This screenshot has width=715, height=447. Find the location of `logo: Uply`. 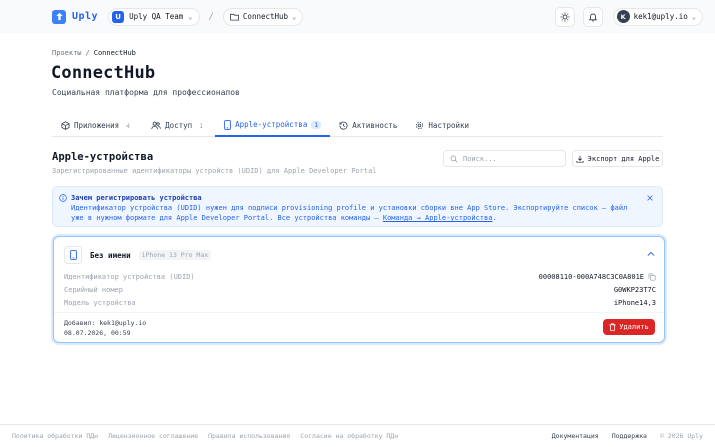

logo: Uply is located at coordinates (75, 16).